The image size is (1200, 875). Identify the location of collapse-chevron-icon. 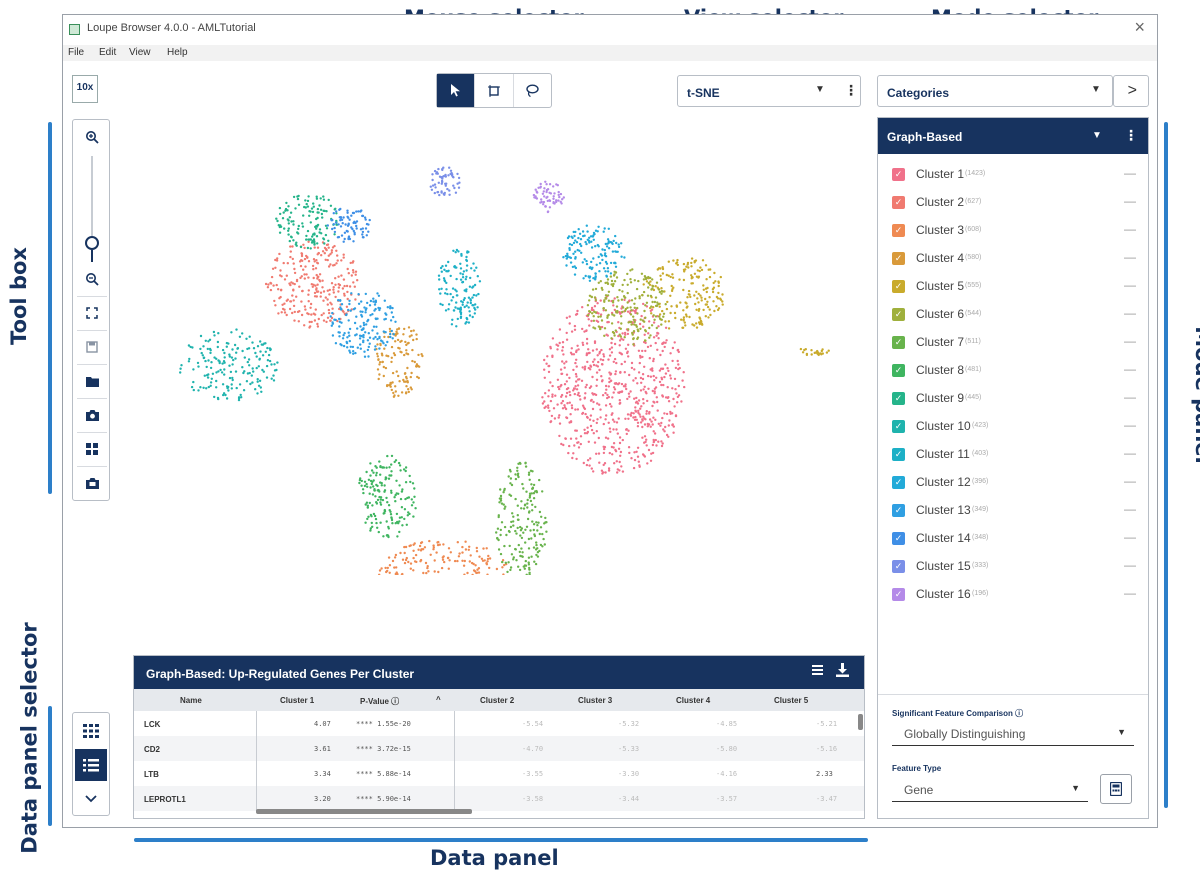
(91, 799).